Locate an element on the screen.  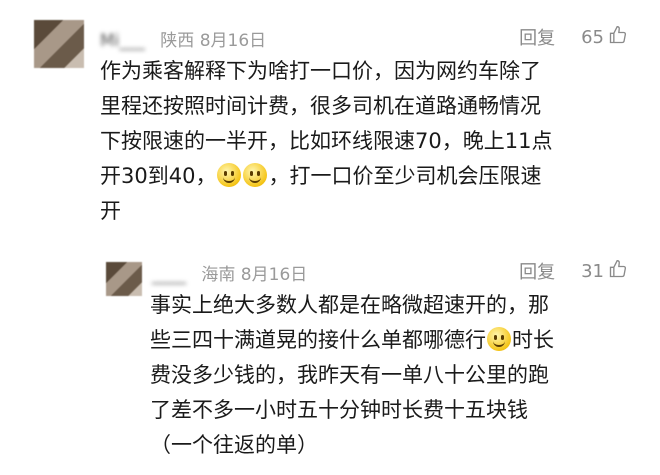
username: Mi___ is located at coordinates (122, 41).